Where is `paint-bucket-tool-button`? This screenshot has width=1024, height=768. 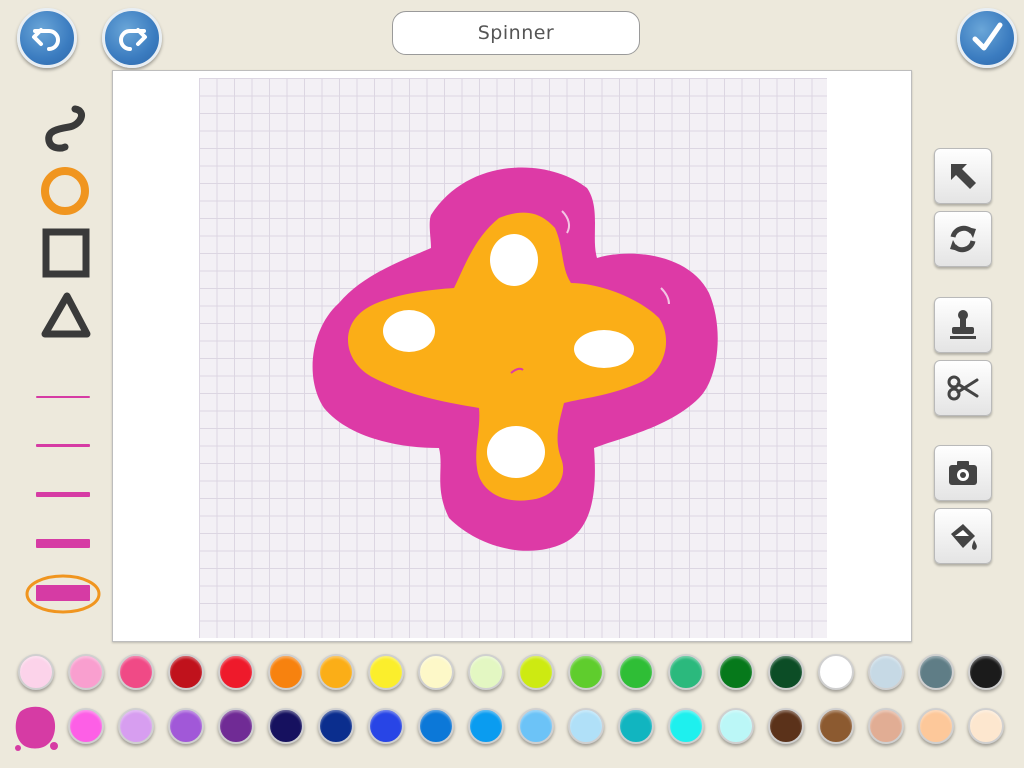
paint-bucket-tool-button is located at coordinates (963, 536).